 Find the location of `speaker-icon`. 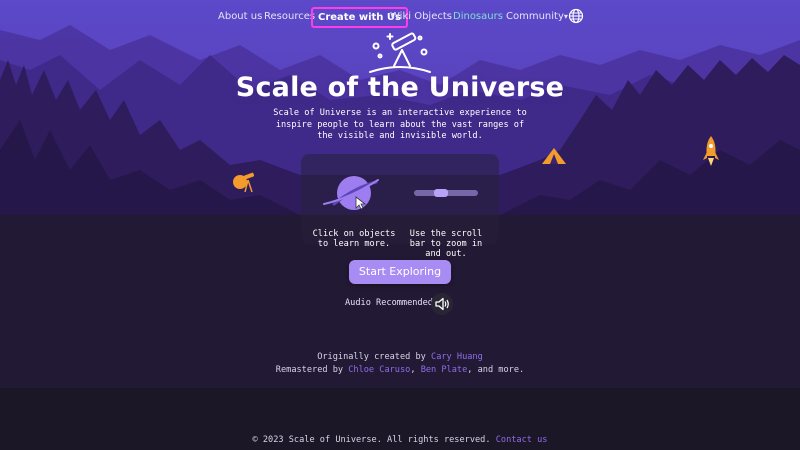

speaker-icon is located at coordinates (442, 304).